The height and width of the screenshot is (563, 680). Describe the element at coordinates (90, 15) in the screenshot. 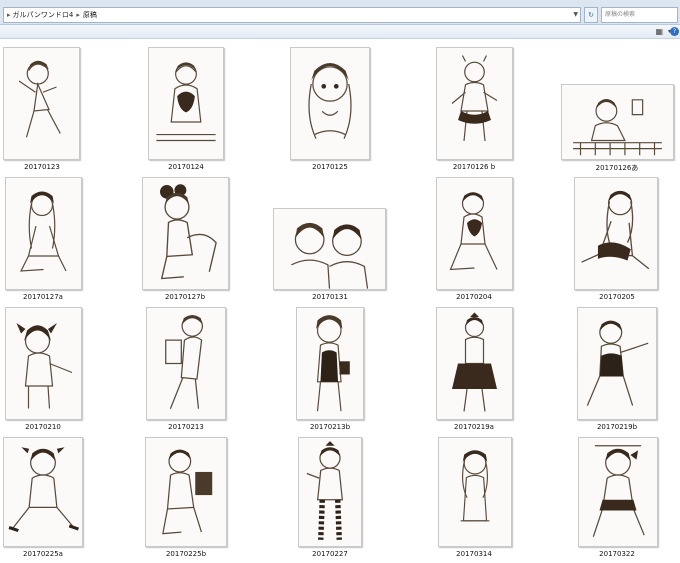

I see `breadcrumb-segment-2: 原稿` at that location.